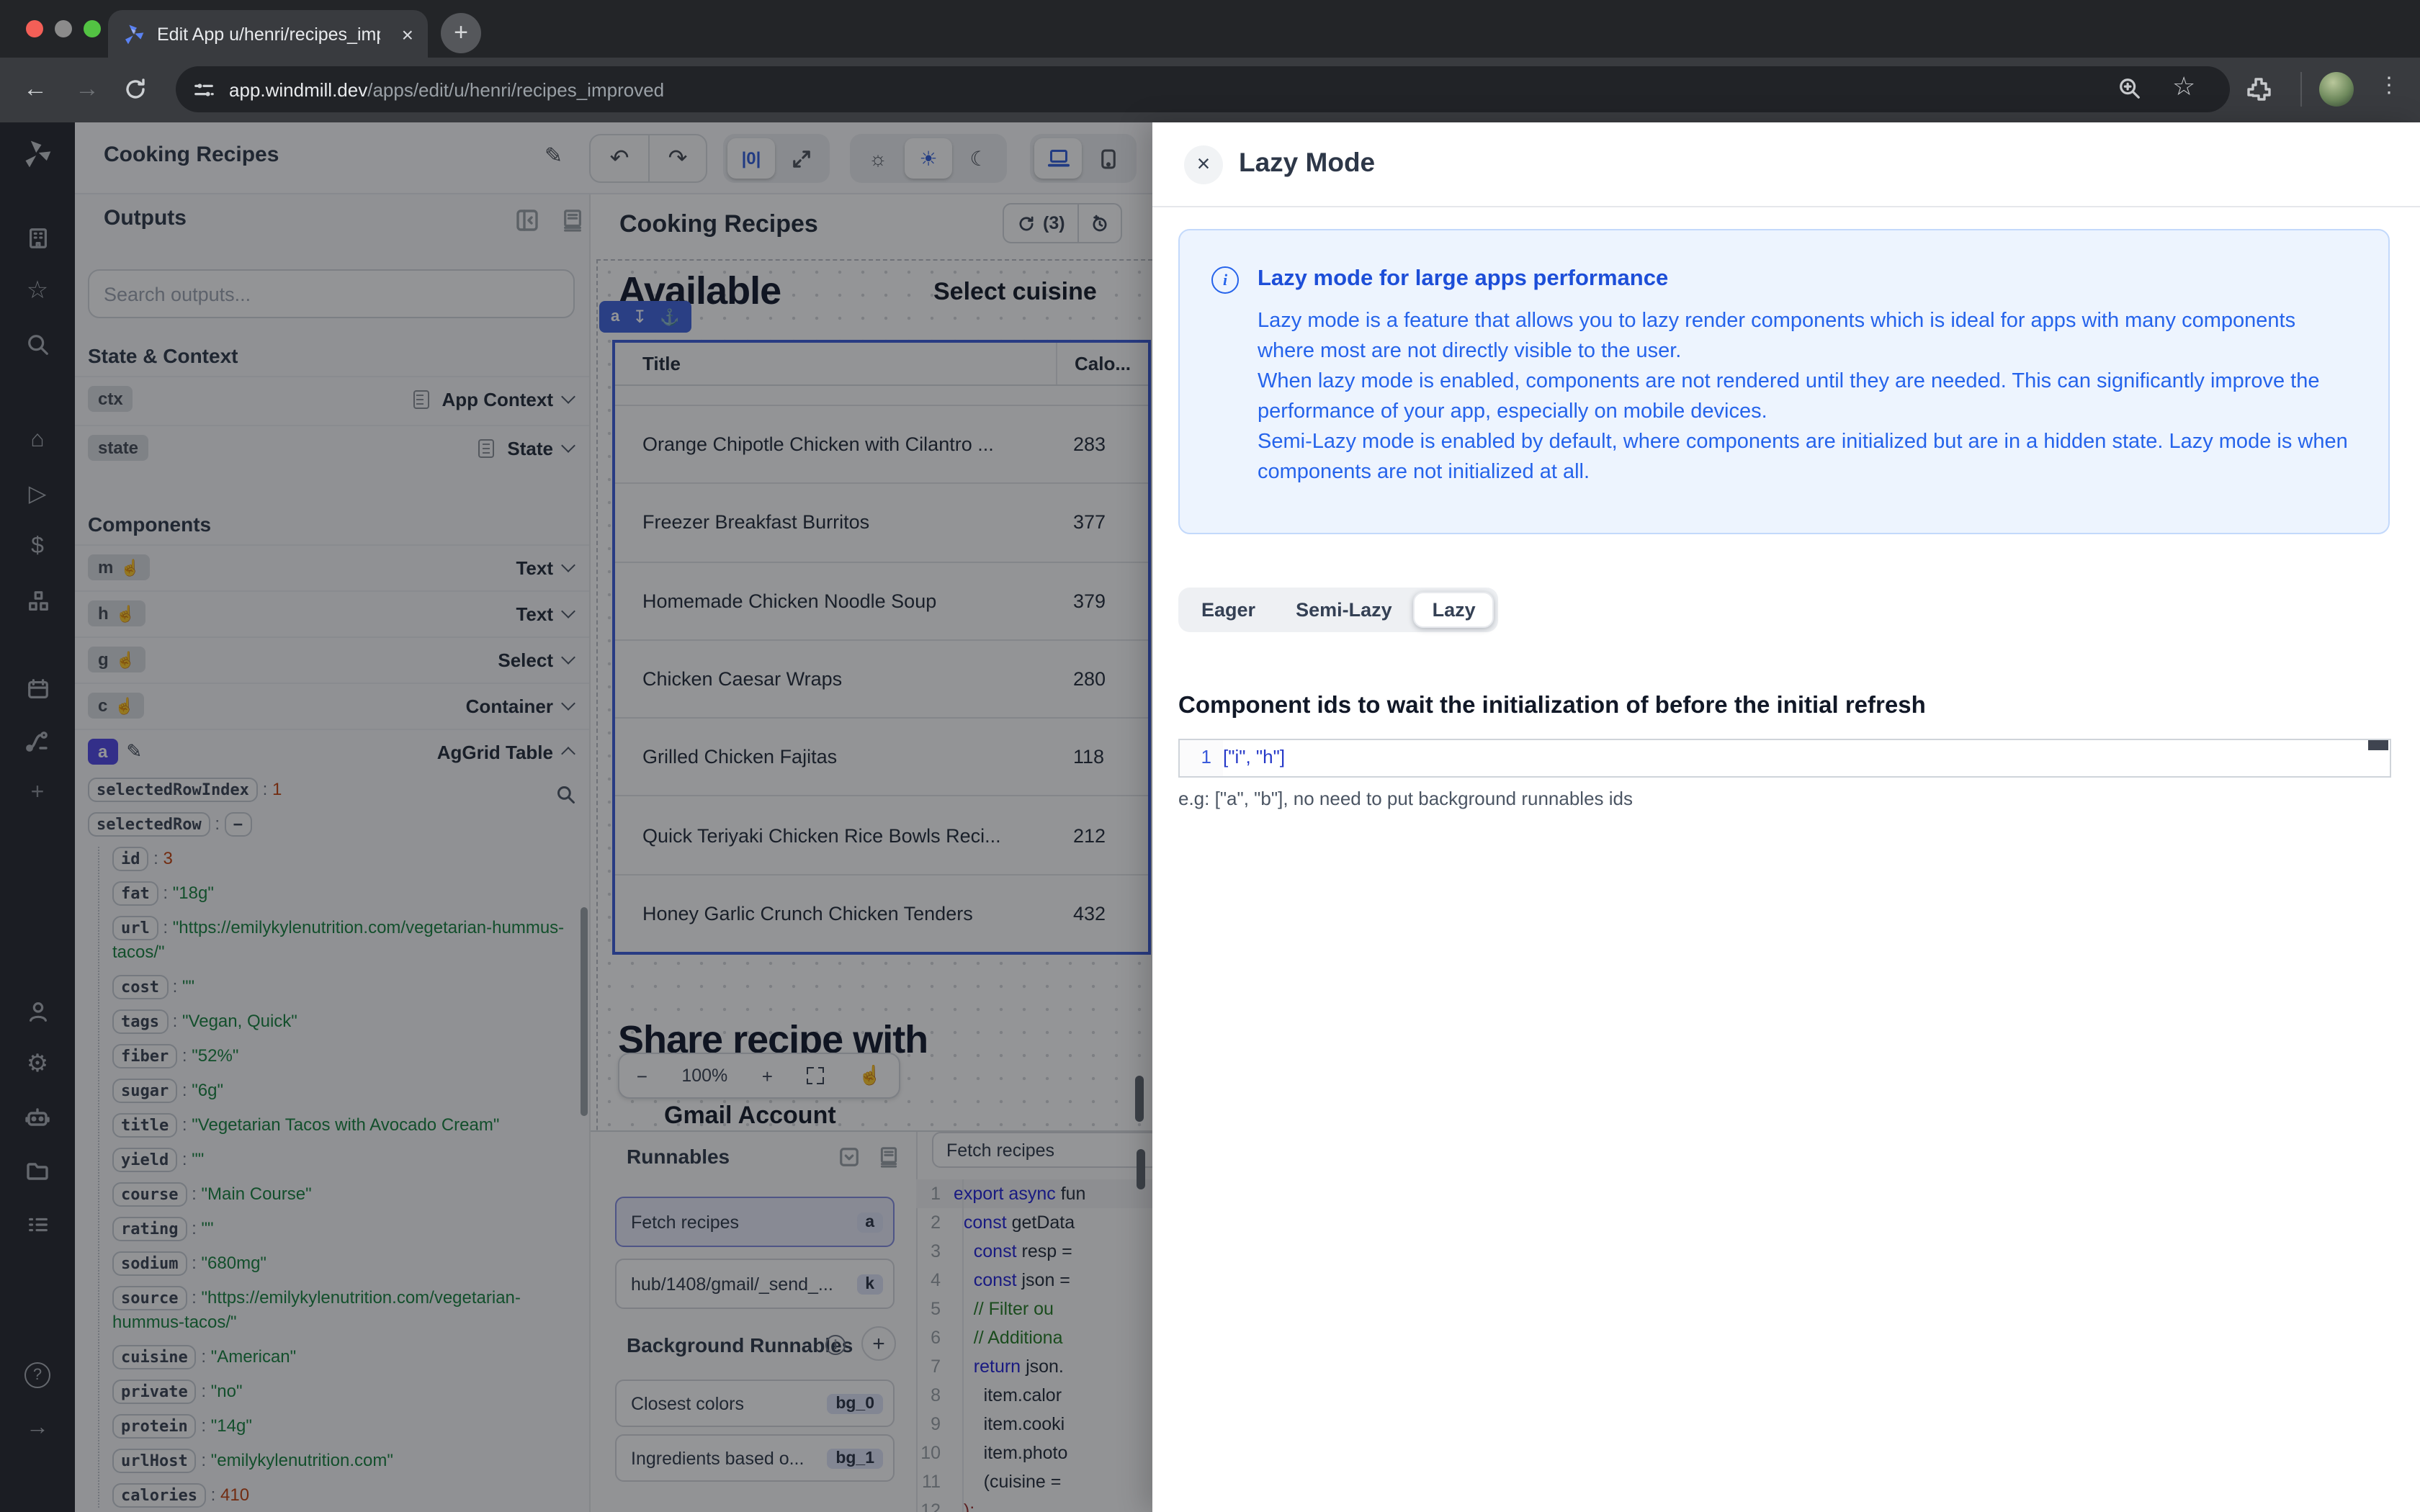 Image resolution: width=2420 pixels, height=1512 pixels. Describe the element at coordinates (204, 89) in the screenshot. I see `site-settings-icon` at that location.